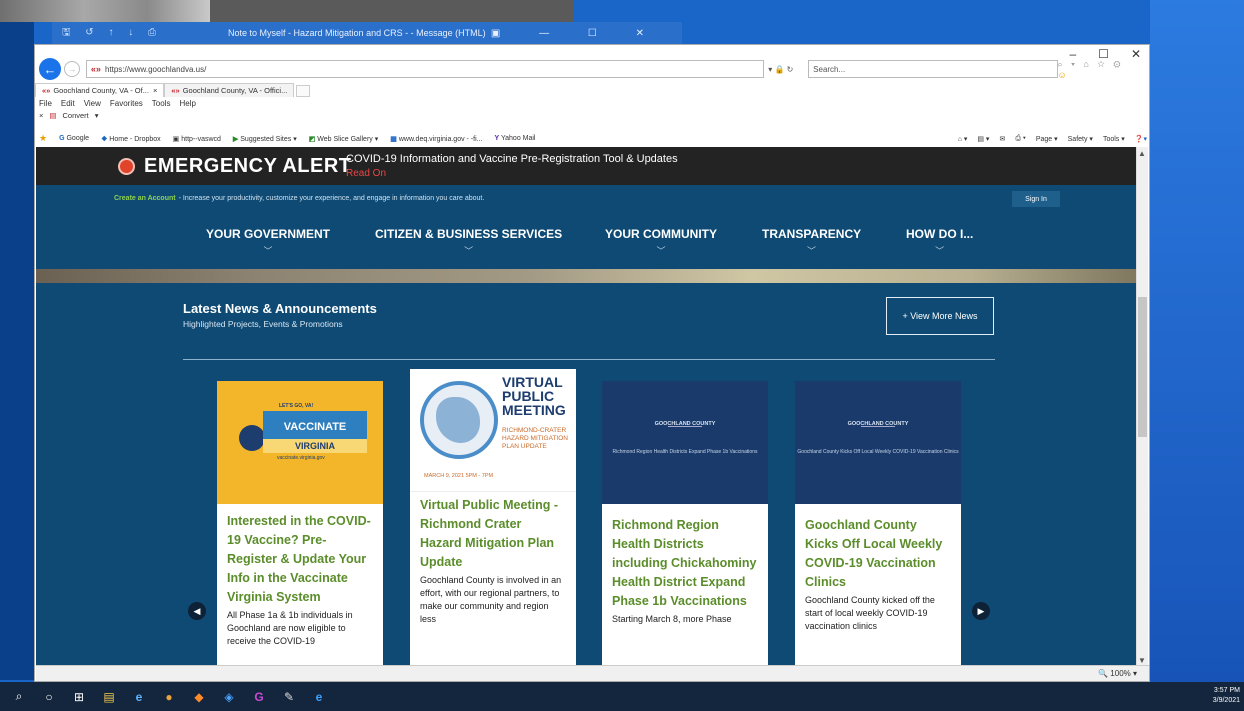 The image size is (1244, 711). What do you see at coordinates (49, 697) in the screenshot?
I see `cortana-icon: ○` at bounding box center [49, 697].